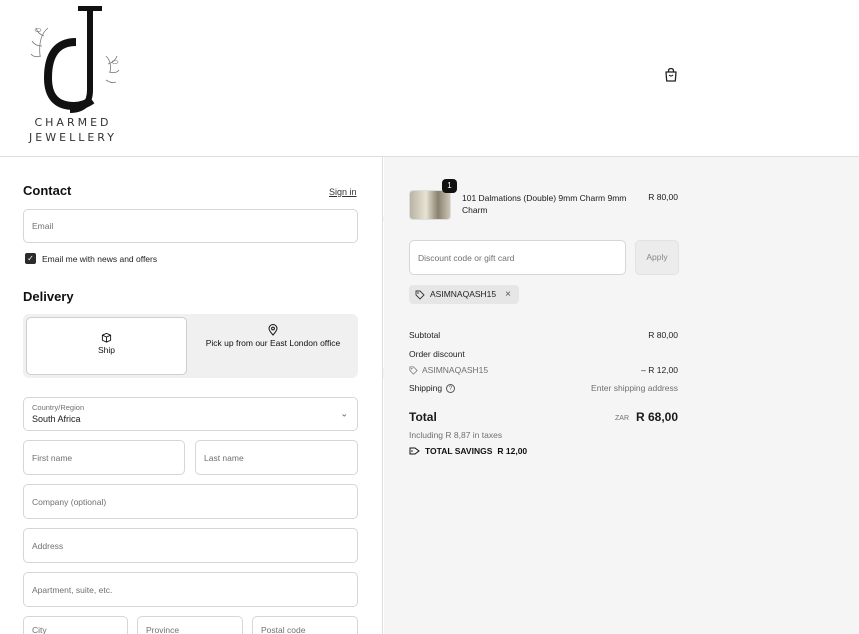 Image resolution: width=859 pixels, height=634 pixels. Describe the element at coordinates (69, 501) in the screenshot. I see `company-placeholder: Company (optional)` at that location.